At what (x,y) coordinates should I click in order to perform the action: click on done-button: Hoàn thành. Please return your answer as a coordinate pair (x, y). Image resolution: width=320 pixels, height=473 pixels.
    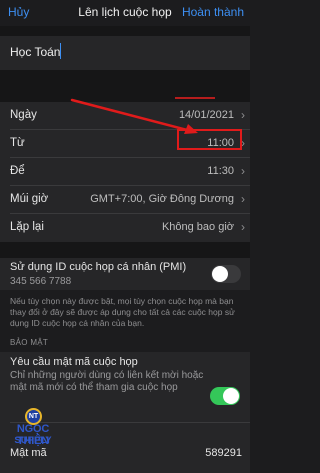
    Looking at the image, I should click on (213, 12).